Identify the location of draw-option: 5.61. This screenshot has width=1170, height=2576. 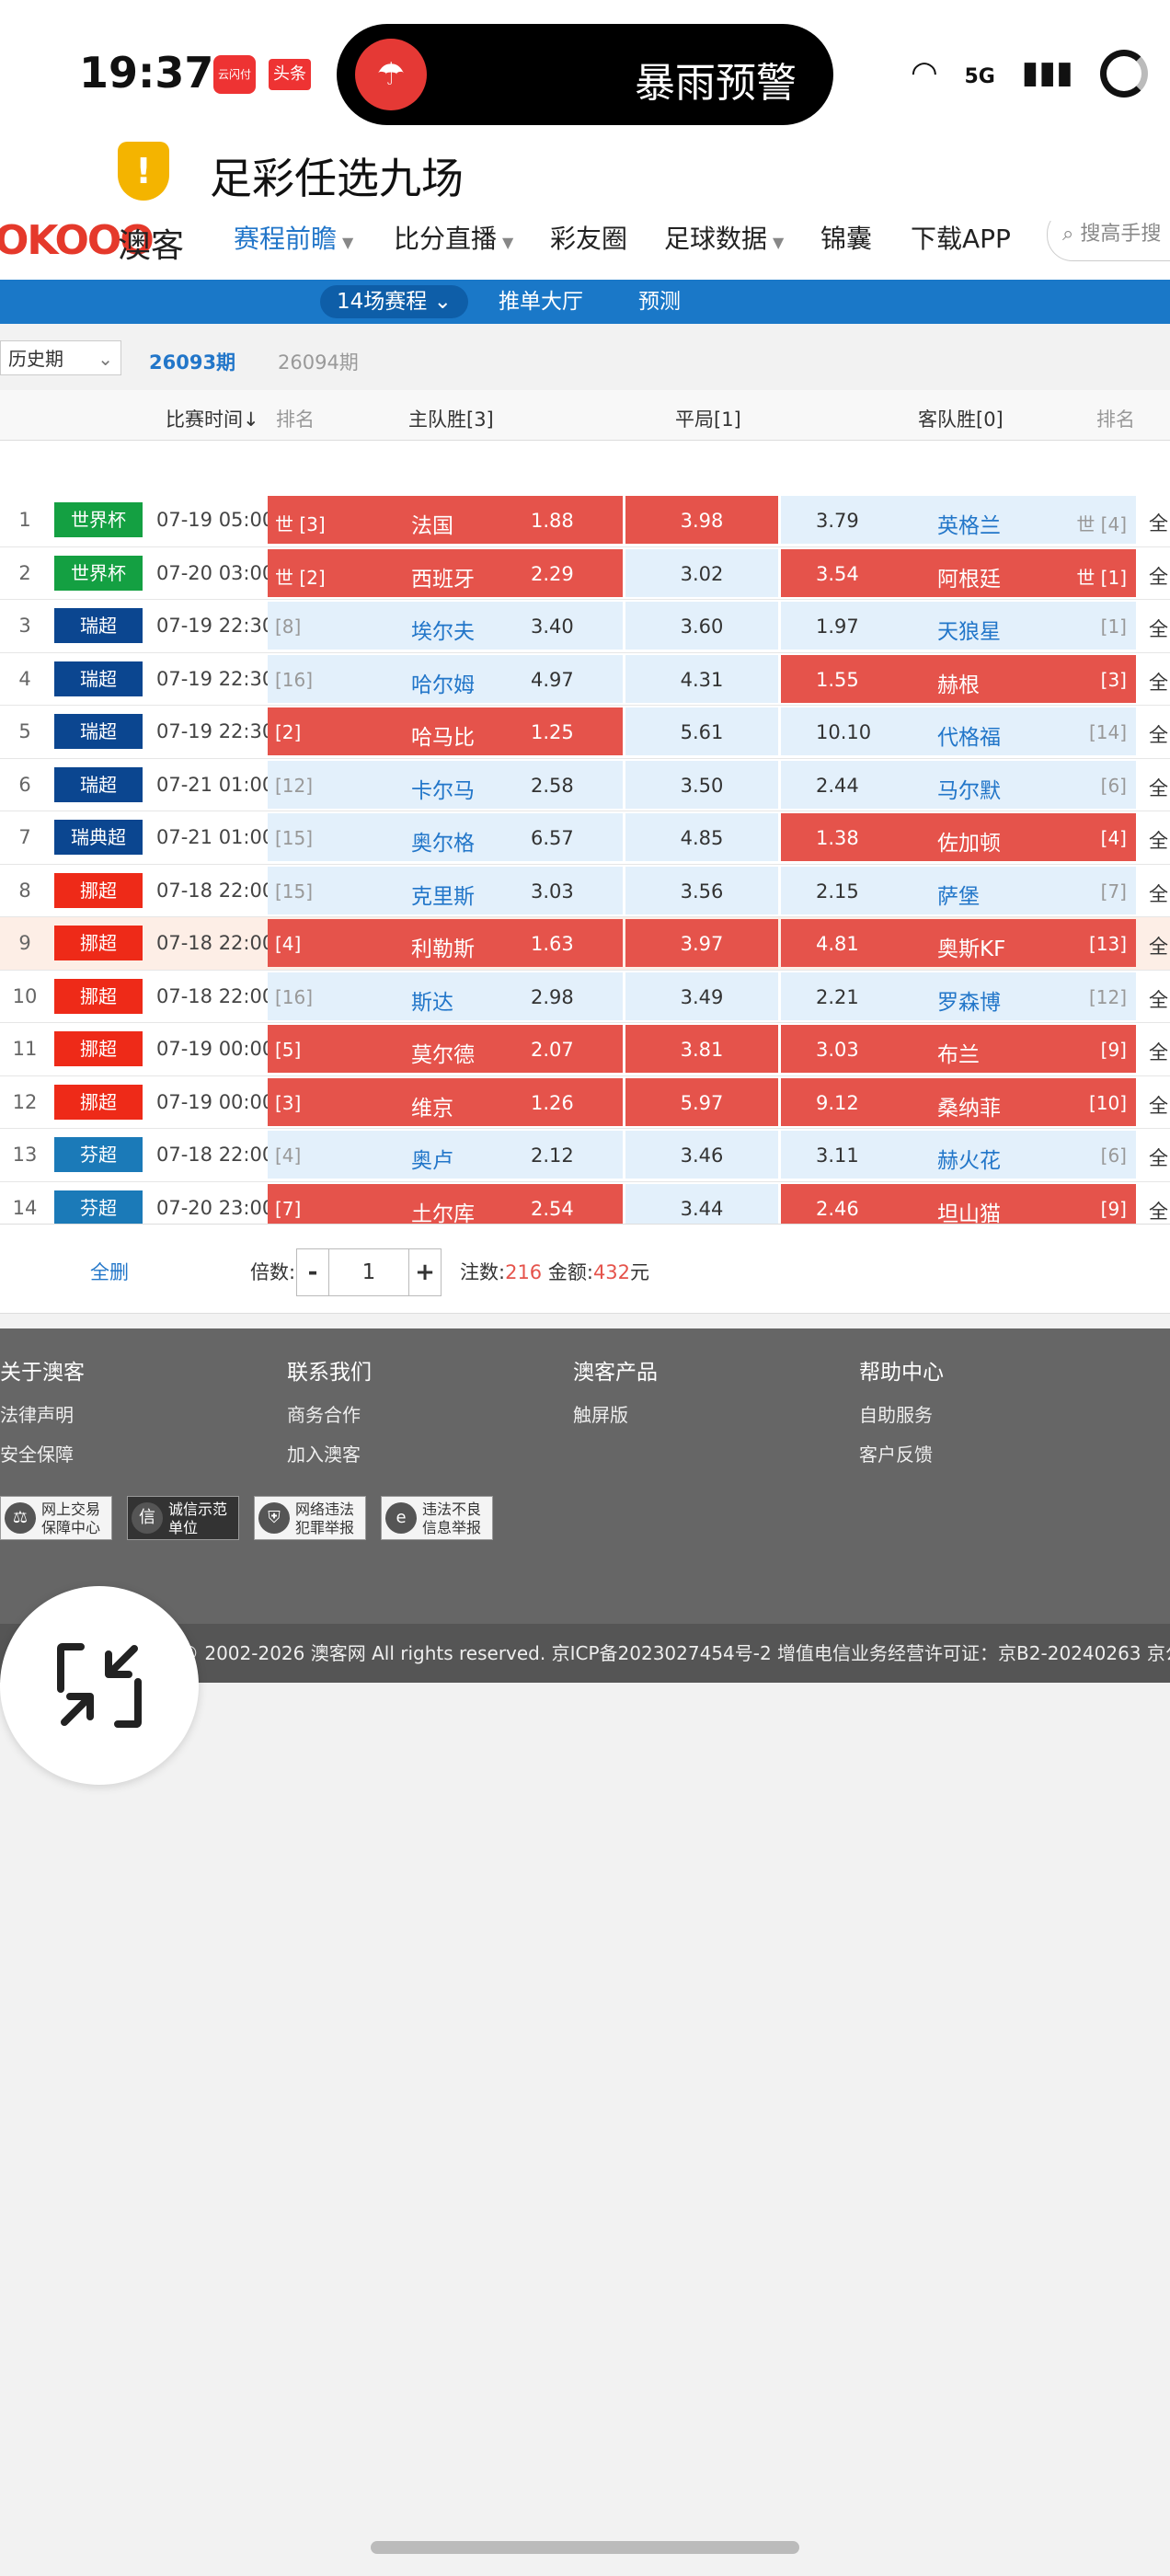
(701, 731).